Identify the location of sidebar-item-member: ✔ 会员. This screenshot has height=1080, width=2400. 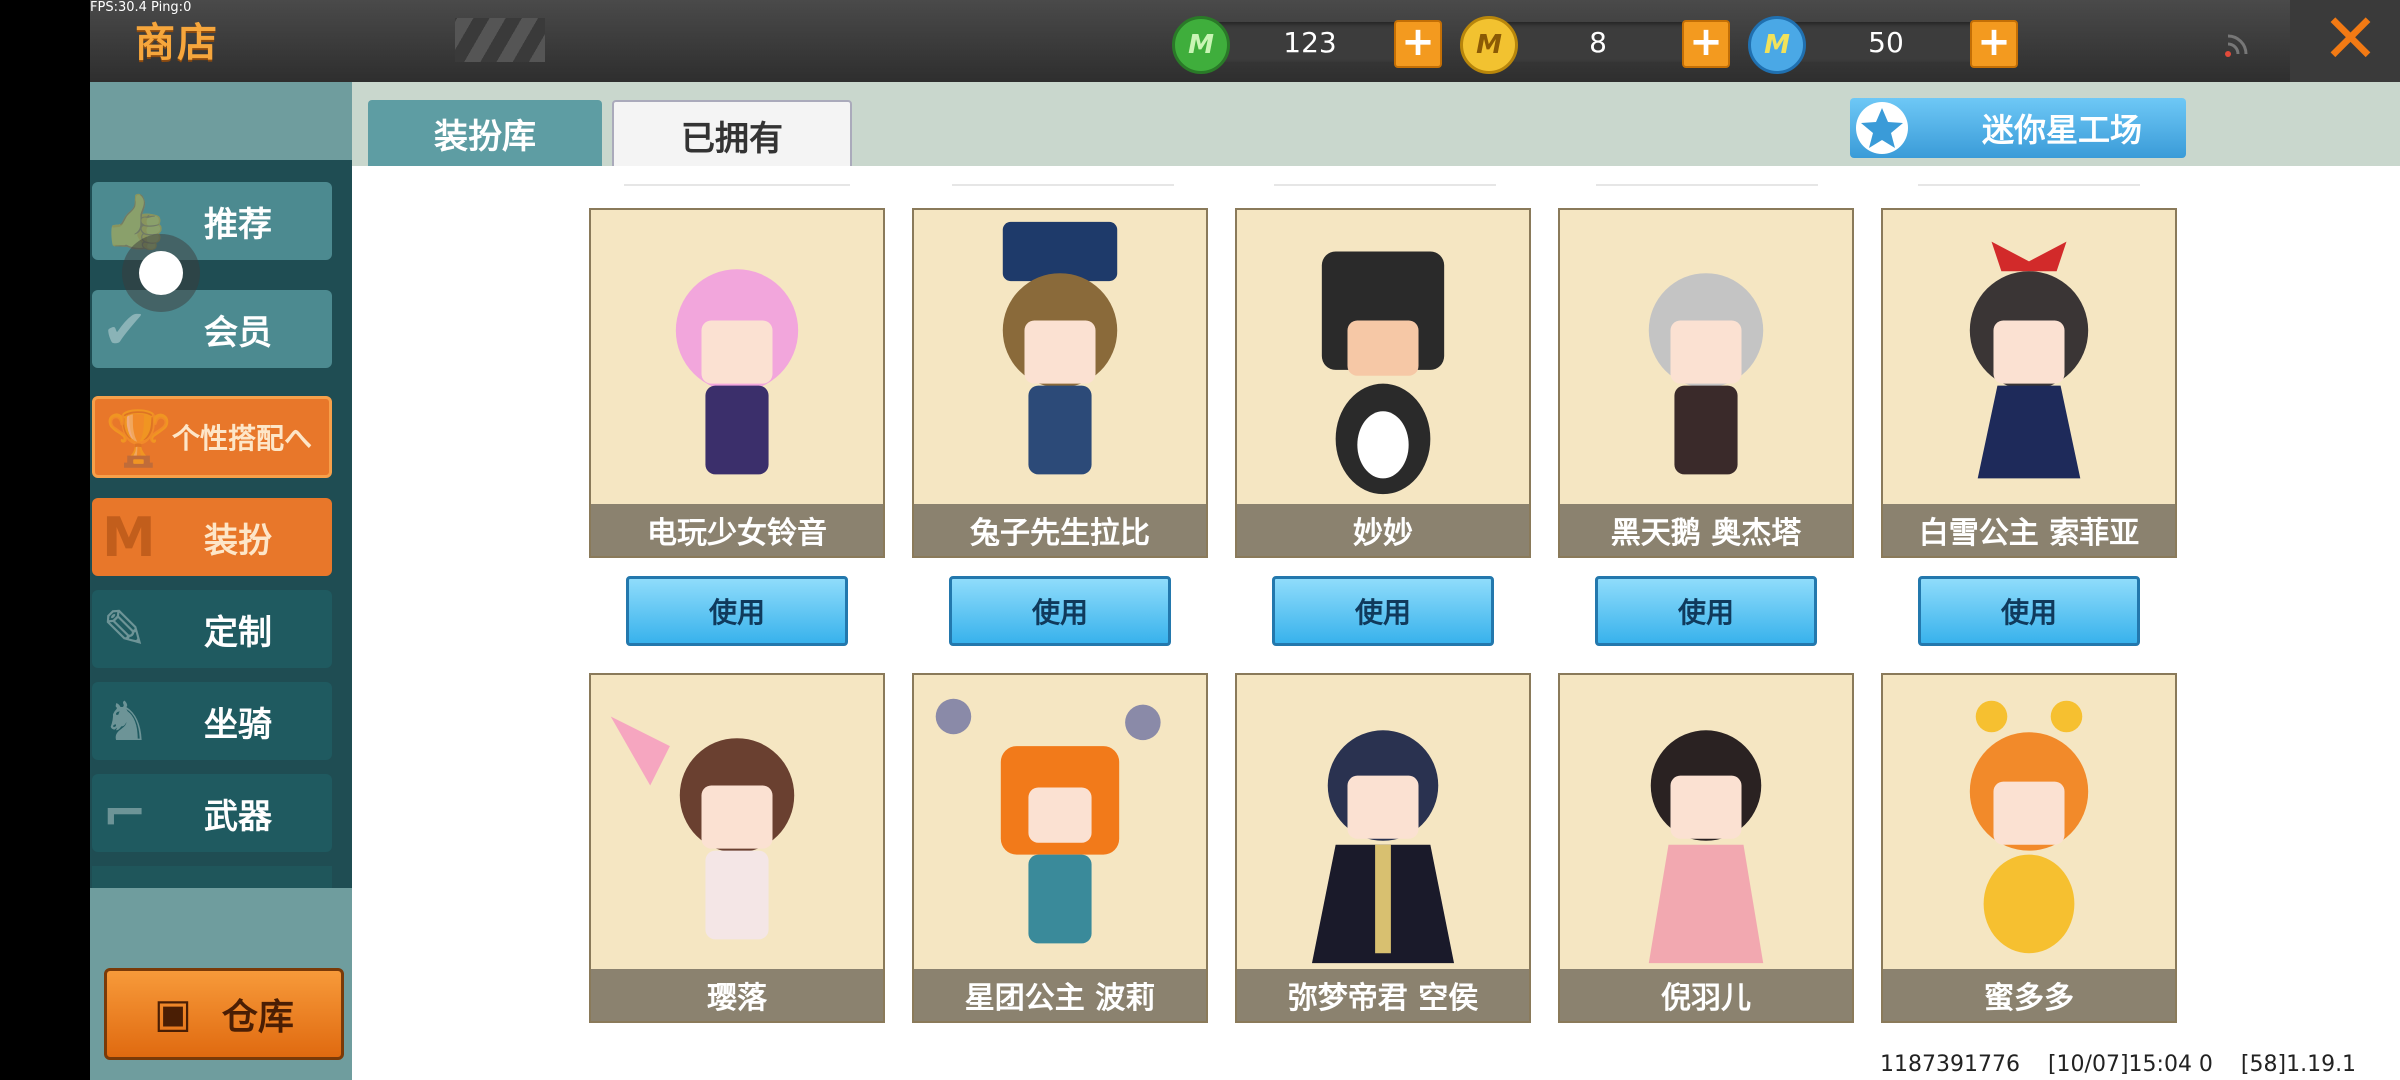
(212, 329).